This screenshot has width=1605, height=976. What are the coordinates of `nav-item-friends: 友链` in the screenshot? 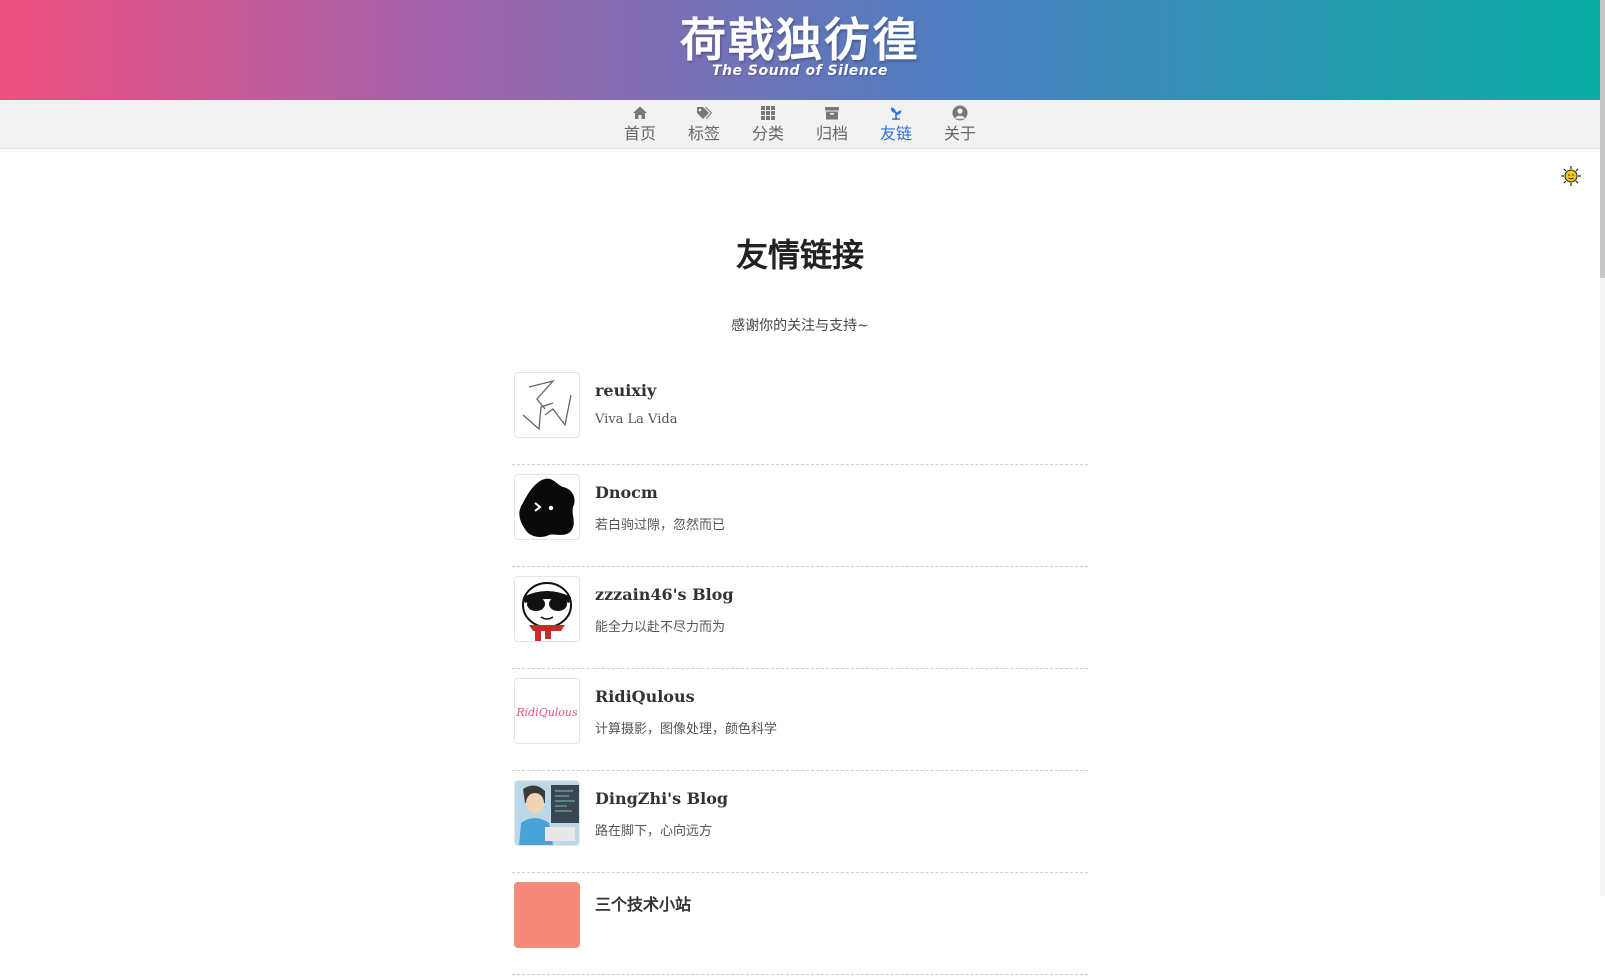 It's located at (896, 124).